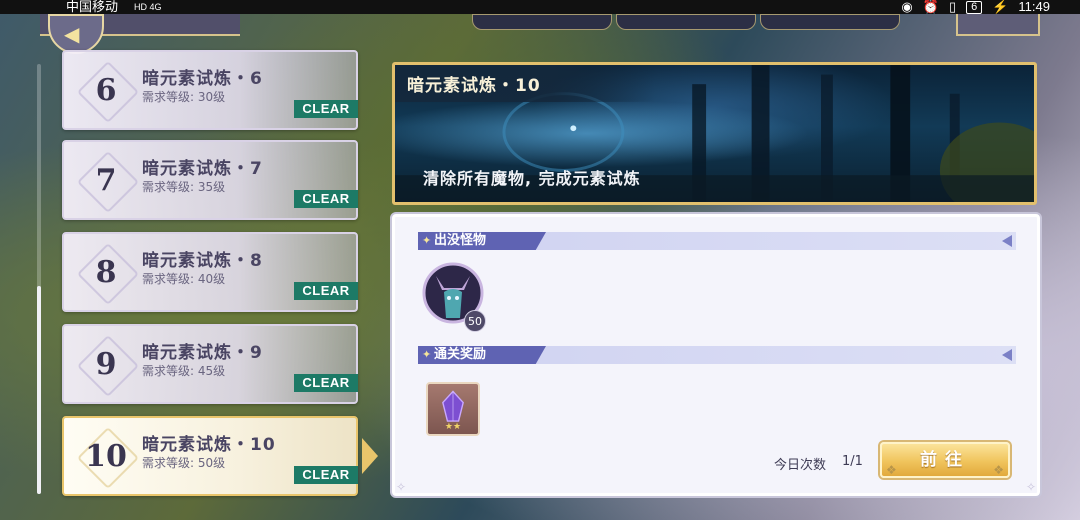 This screenshot has width=1080, height=520. What do you see at coordinates (540, 34) in the screenshot?
I see `top-bar: ◀` at bounding box center [540, 34].